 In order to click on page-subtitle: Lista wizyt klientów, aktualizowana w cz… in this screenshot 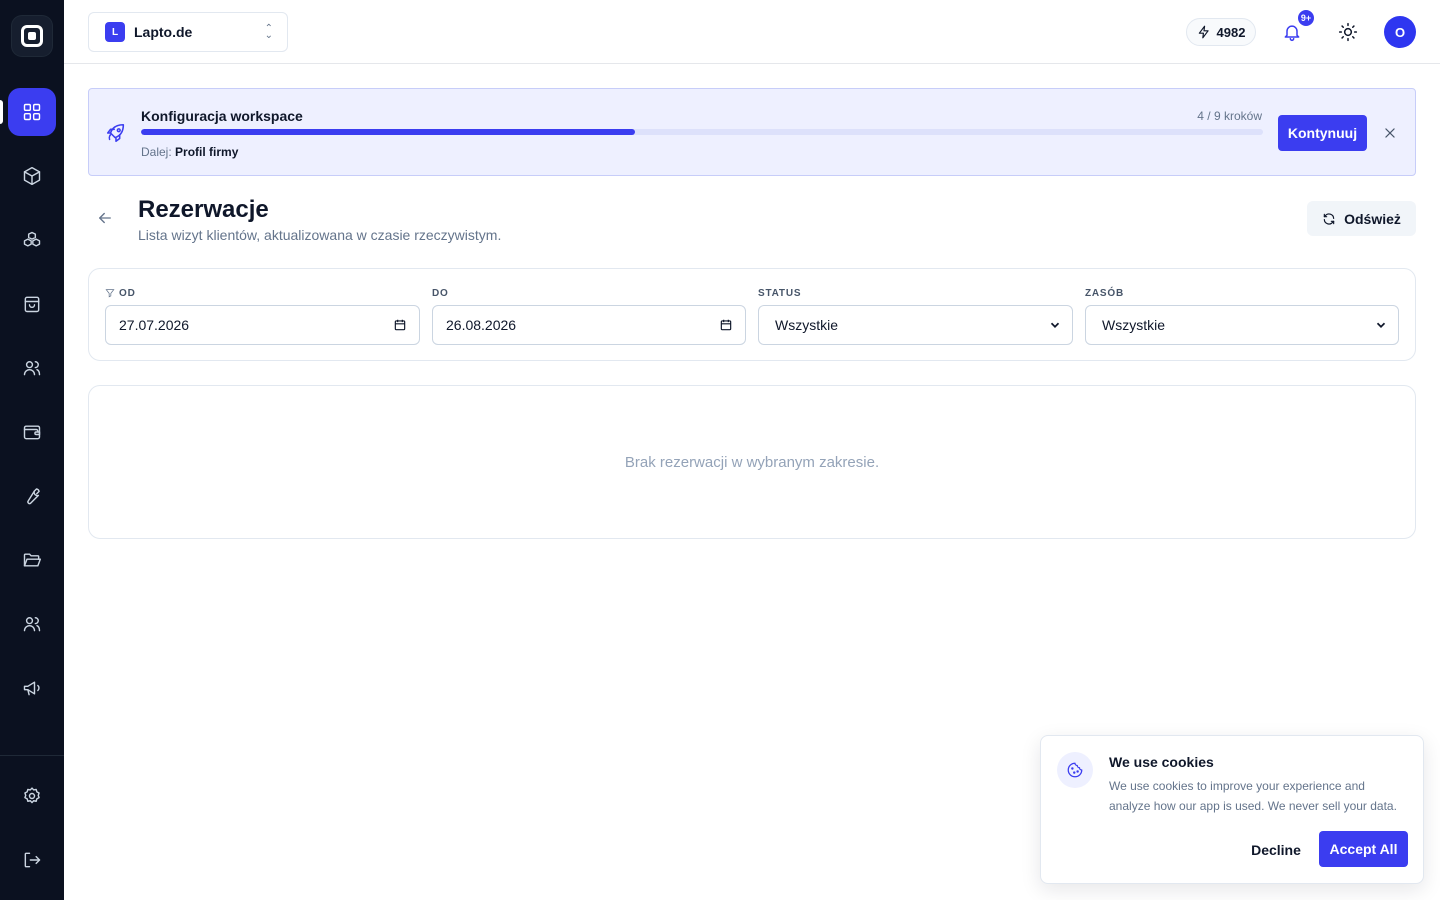, I will do `click(320, 235)`.